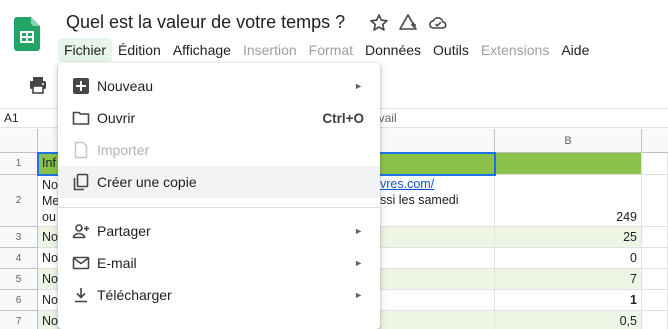 The image size is (668, 329). I want to click on cloud-status-icon, so click(438, 23).